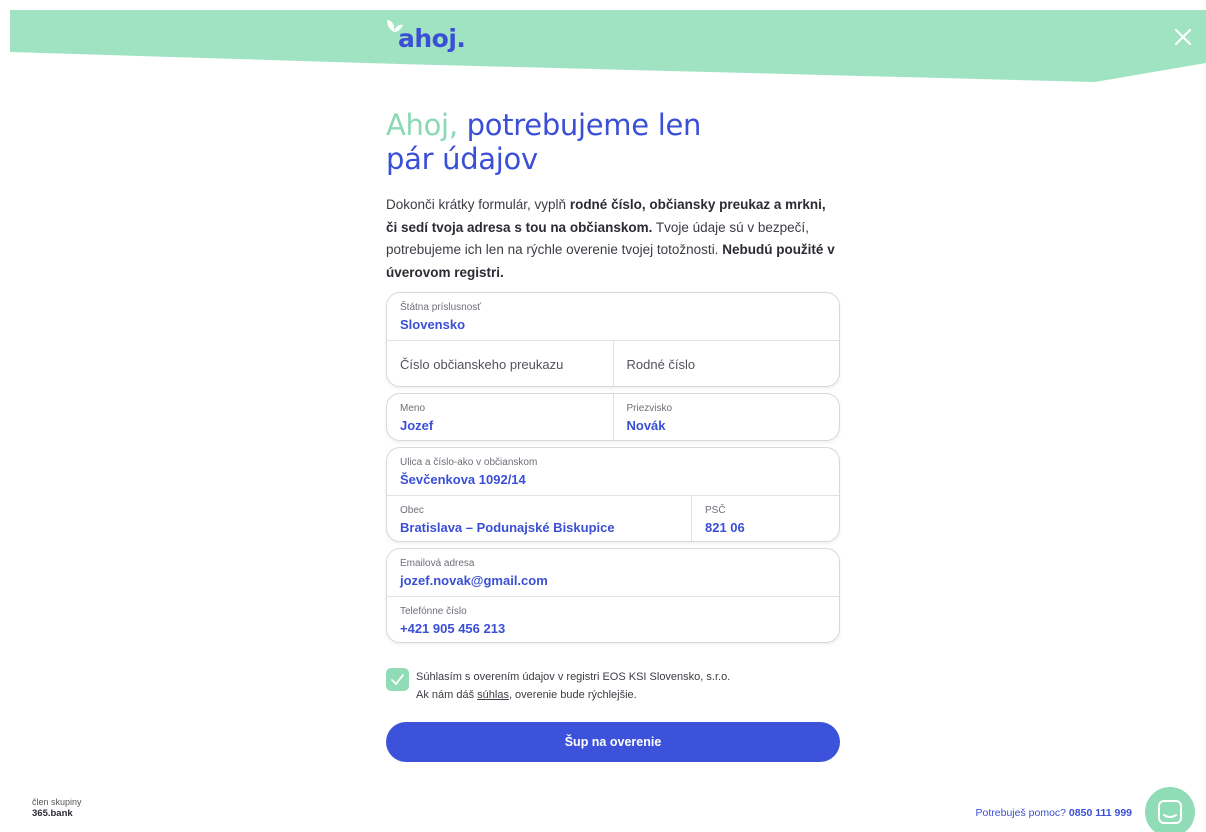 This screenshot has width=1206, height=832. Describe the element at coordinates (412, 510) in the screenshot. I see `city-label: Obec` at that location.